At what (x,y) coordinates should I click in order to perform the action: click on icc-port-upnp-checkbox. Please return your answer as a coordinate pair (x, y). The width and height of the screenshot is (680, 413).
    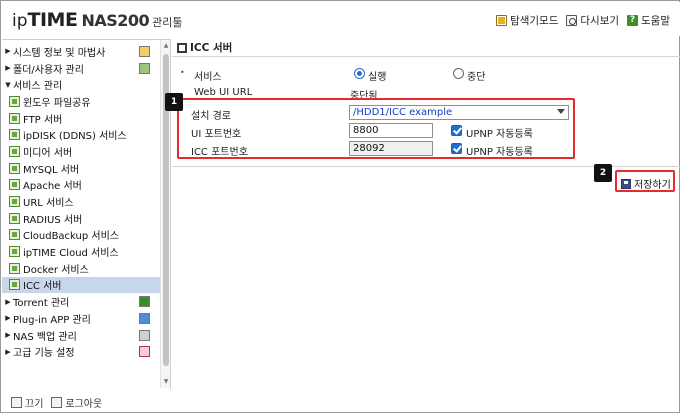
    Looking at the image, I should click on (456, 148).